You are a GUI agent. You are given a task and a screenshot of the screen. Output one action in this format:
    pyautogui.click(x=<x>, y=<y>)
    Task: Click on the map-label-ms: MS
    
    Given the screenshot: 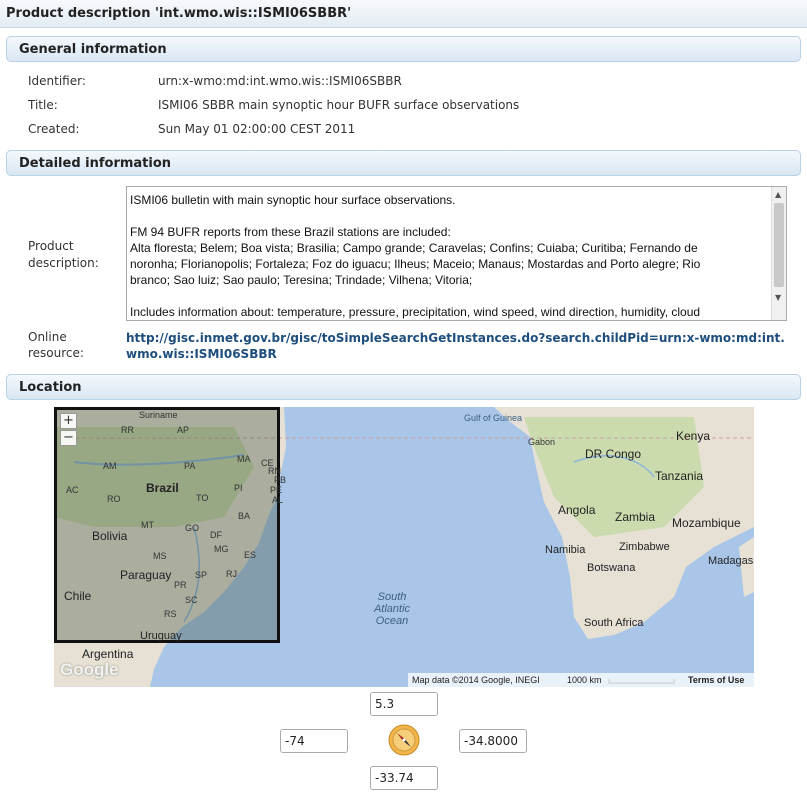 What is the action you would take?
    pyautogui.click(x=160, y=556)
    